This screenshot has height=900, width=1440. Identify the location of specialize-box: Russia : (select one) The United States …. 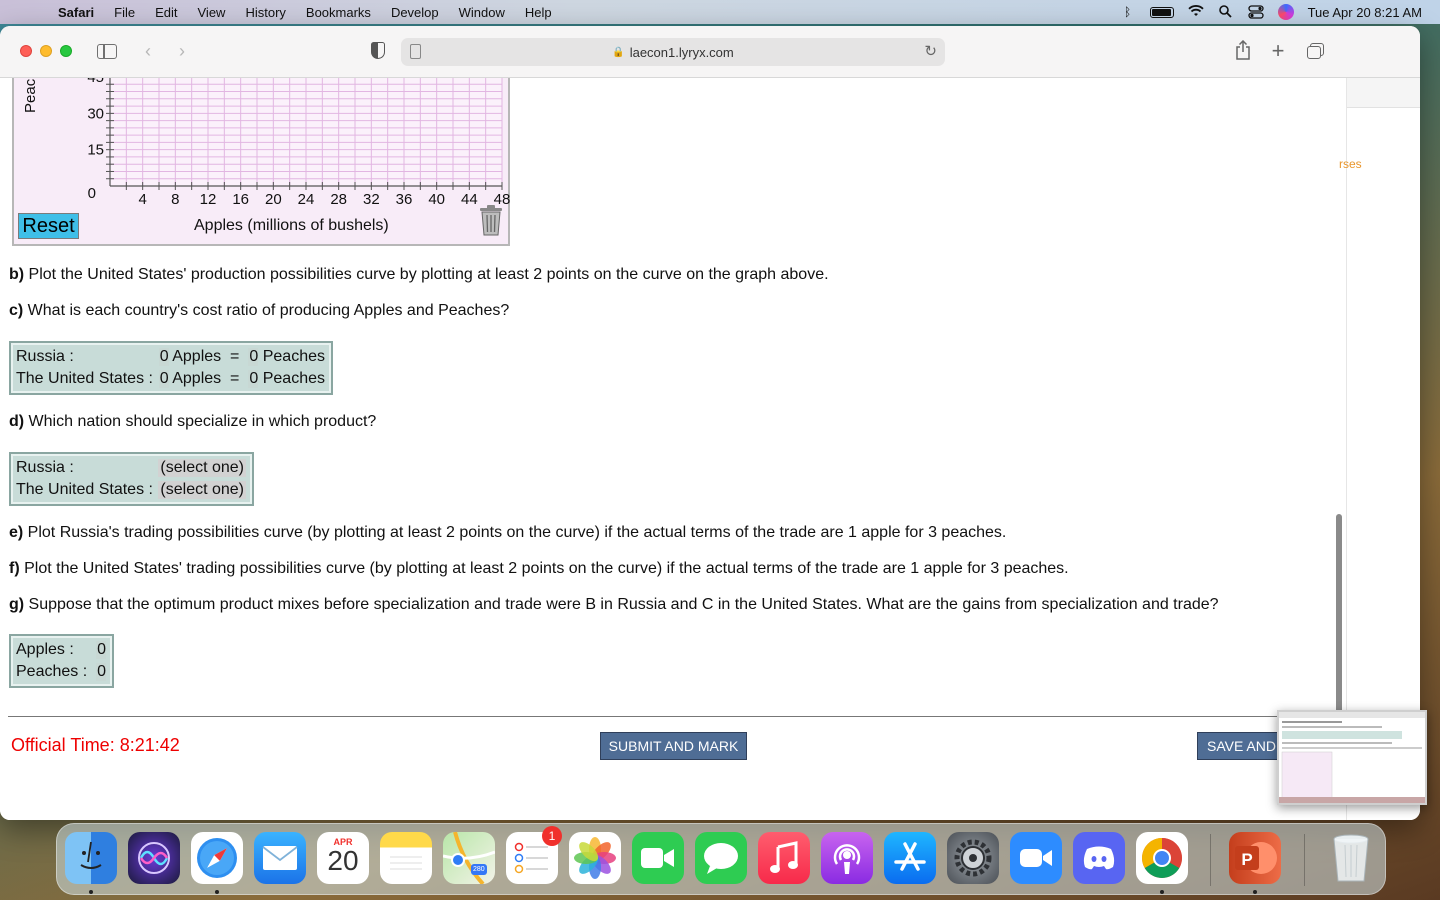
(131, 479).